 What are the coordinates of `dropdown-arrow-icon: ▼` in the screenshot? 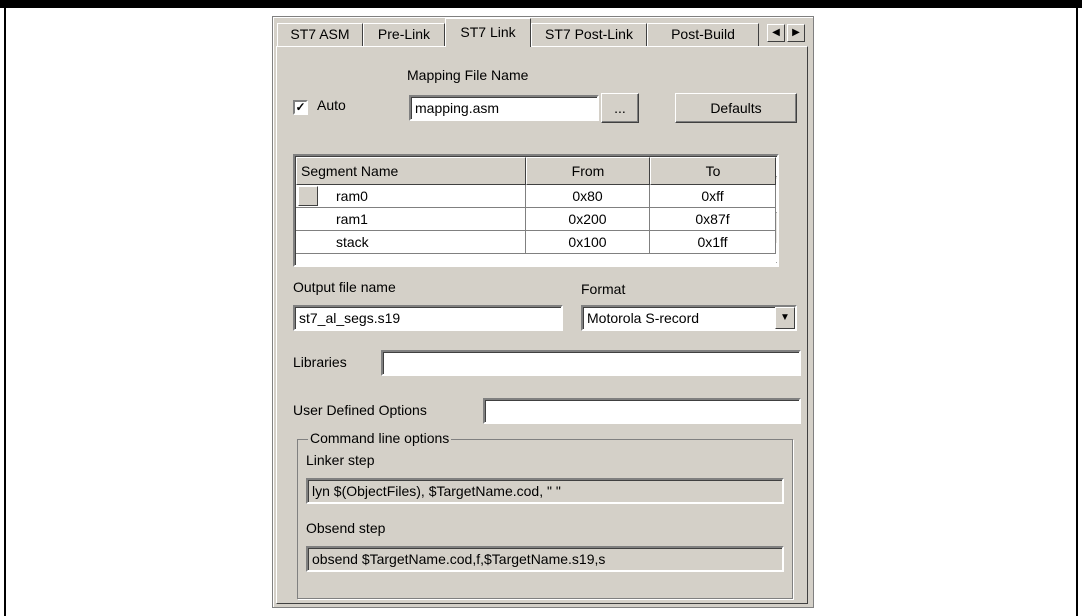 It's located at (785, 318).